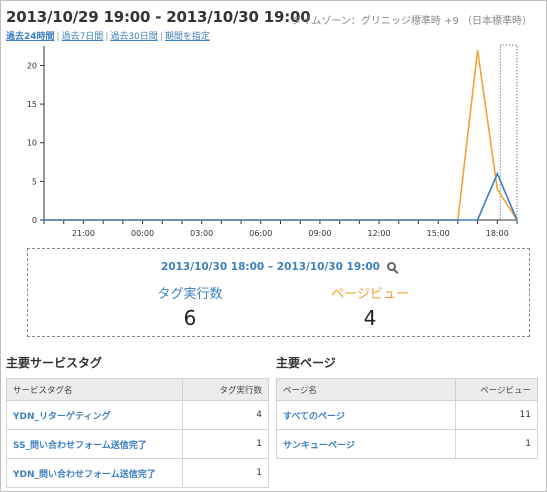 This screenshot has width=547, height=492. What do you see at coordinates (370, 294) in the screenshot?
I see `pageview-label: ページビュー` at bounding box center [370, 294].